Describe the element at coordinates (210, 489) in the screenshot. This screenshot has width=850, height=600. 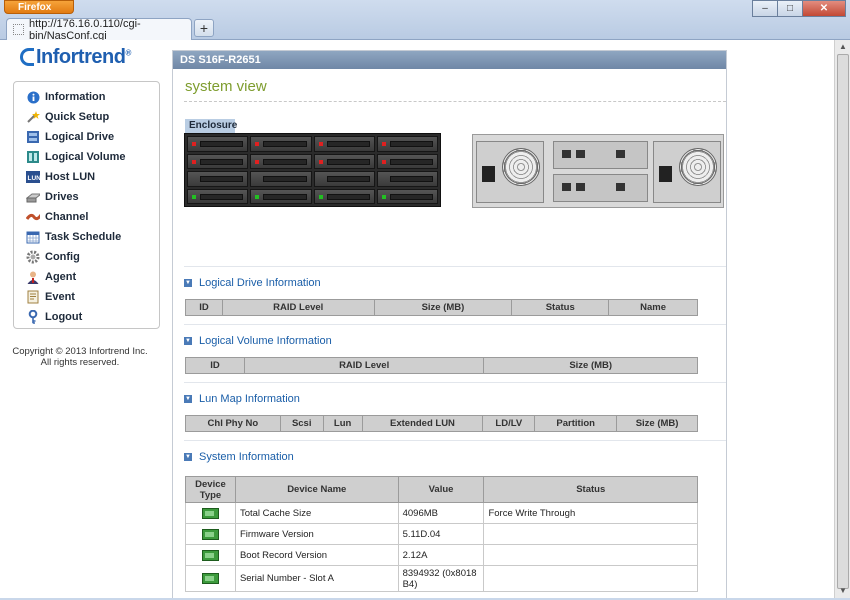
I see `column-header: Device Type` at that location.